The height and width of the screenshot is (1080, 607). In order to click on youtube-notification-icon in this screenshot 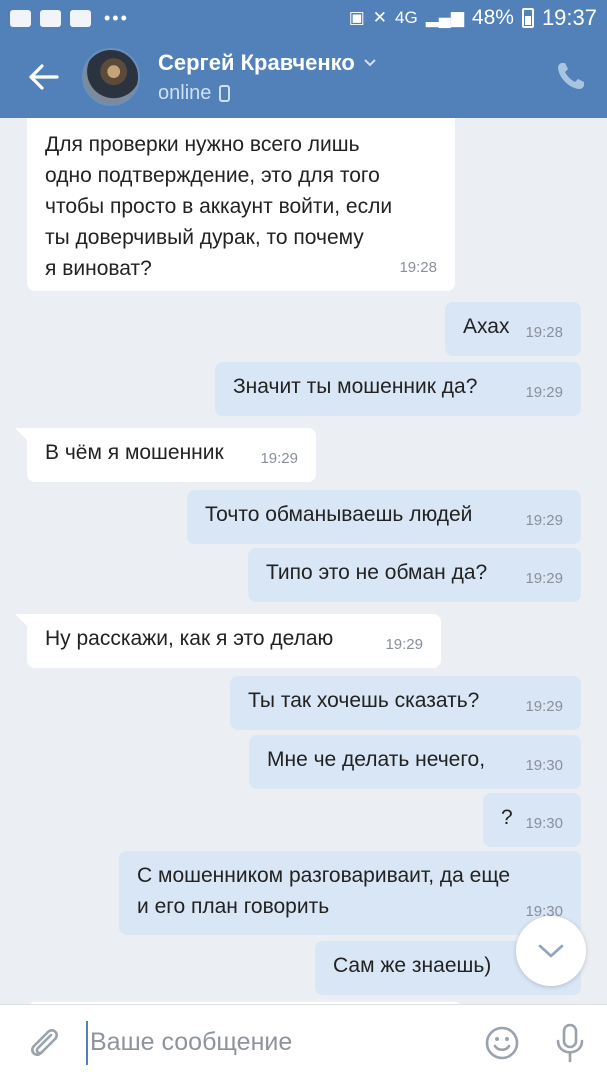, I will do `click(50, 18)`.